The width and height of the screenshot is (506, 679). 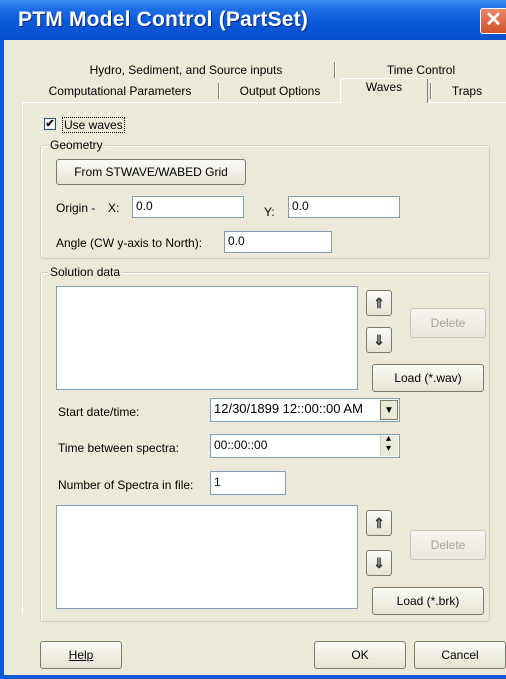 I want to click on move-up-button: ⇑, so click(x=379, y=303).